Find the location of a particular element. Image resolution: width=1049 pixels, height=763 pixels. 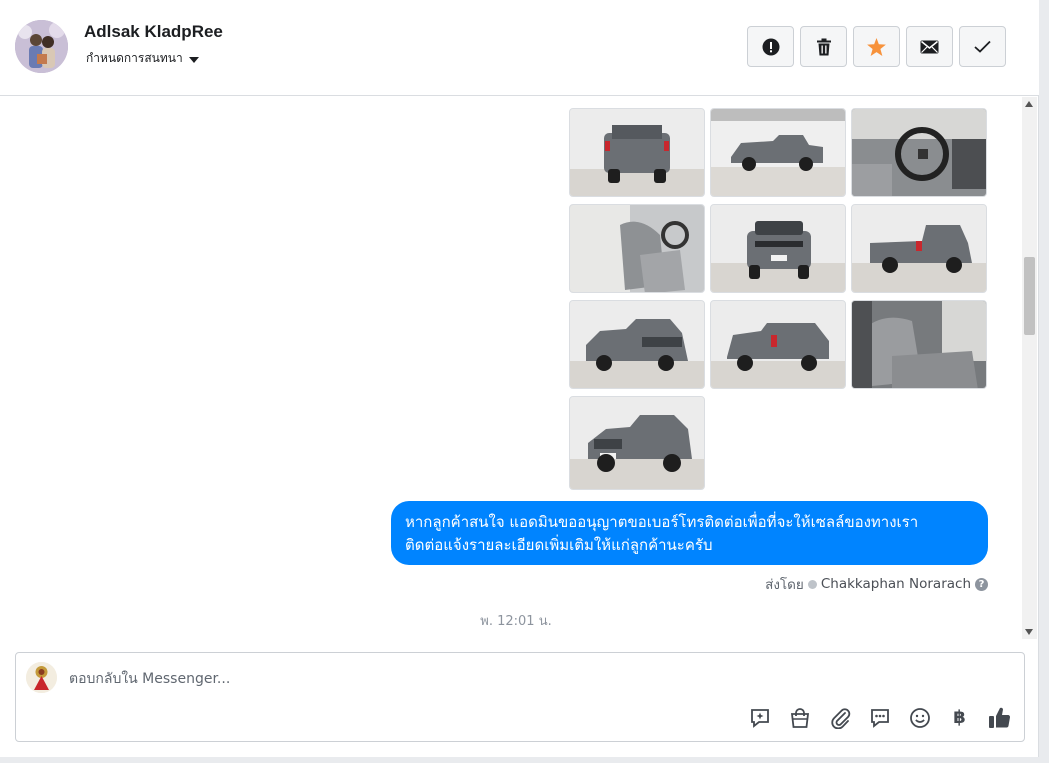

trash-icon is located at coordinates (823, 46).